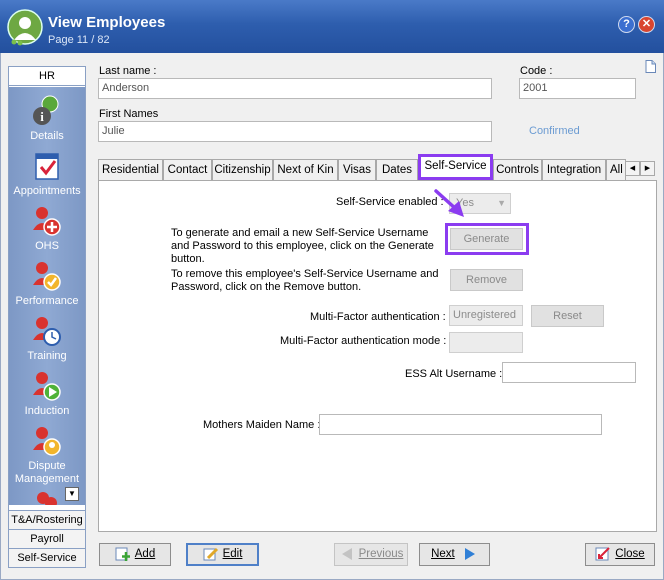 Image resolution: width=664 pixels, height=580 pixels. I want to click on employees-app-icon, so click(25, 27).